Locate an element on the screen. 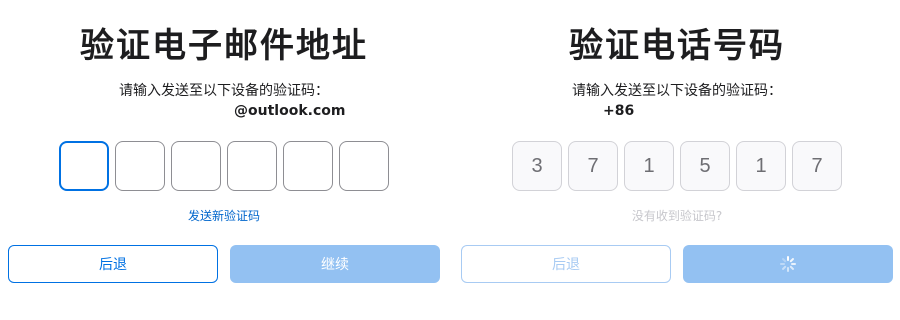 The width and height of the screenshot is (900, 320). code-digit-4: 5 is located at coordinates (705, 166).